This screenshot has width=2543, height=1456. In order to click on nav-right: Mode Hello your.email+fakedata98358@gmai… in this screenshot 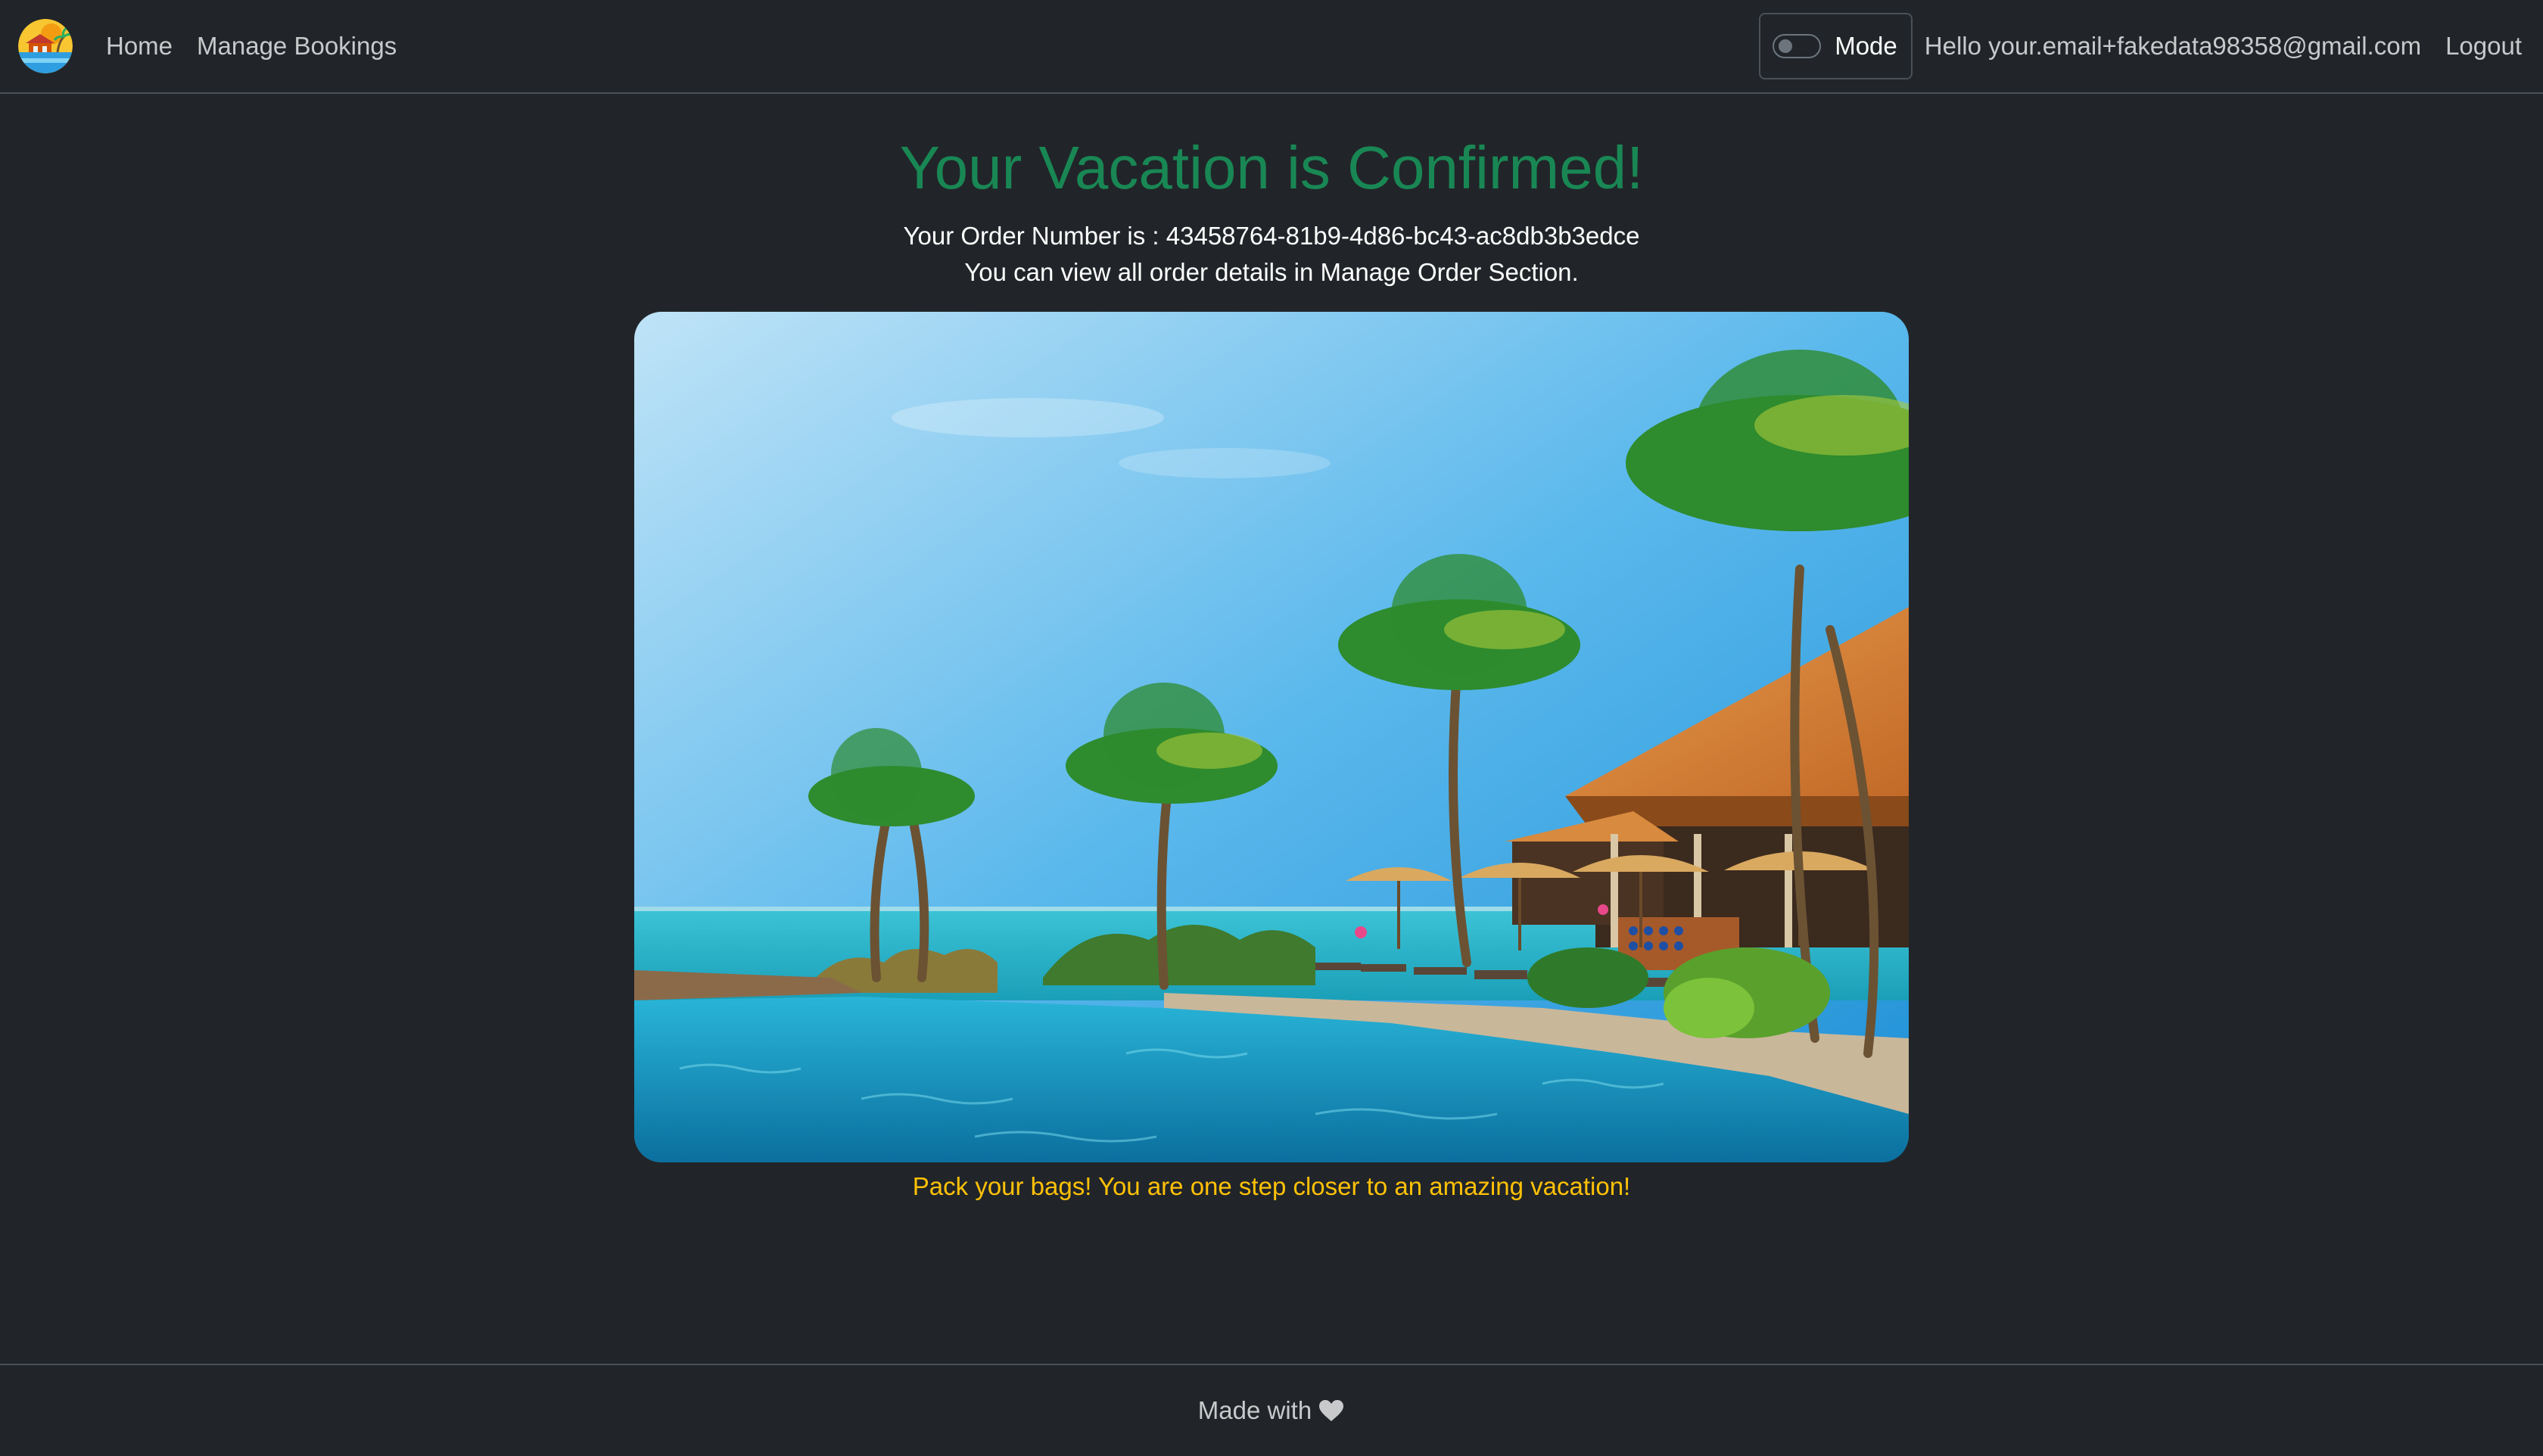, I will do `click(2140, 46)`.